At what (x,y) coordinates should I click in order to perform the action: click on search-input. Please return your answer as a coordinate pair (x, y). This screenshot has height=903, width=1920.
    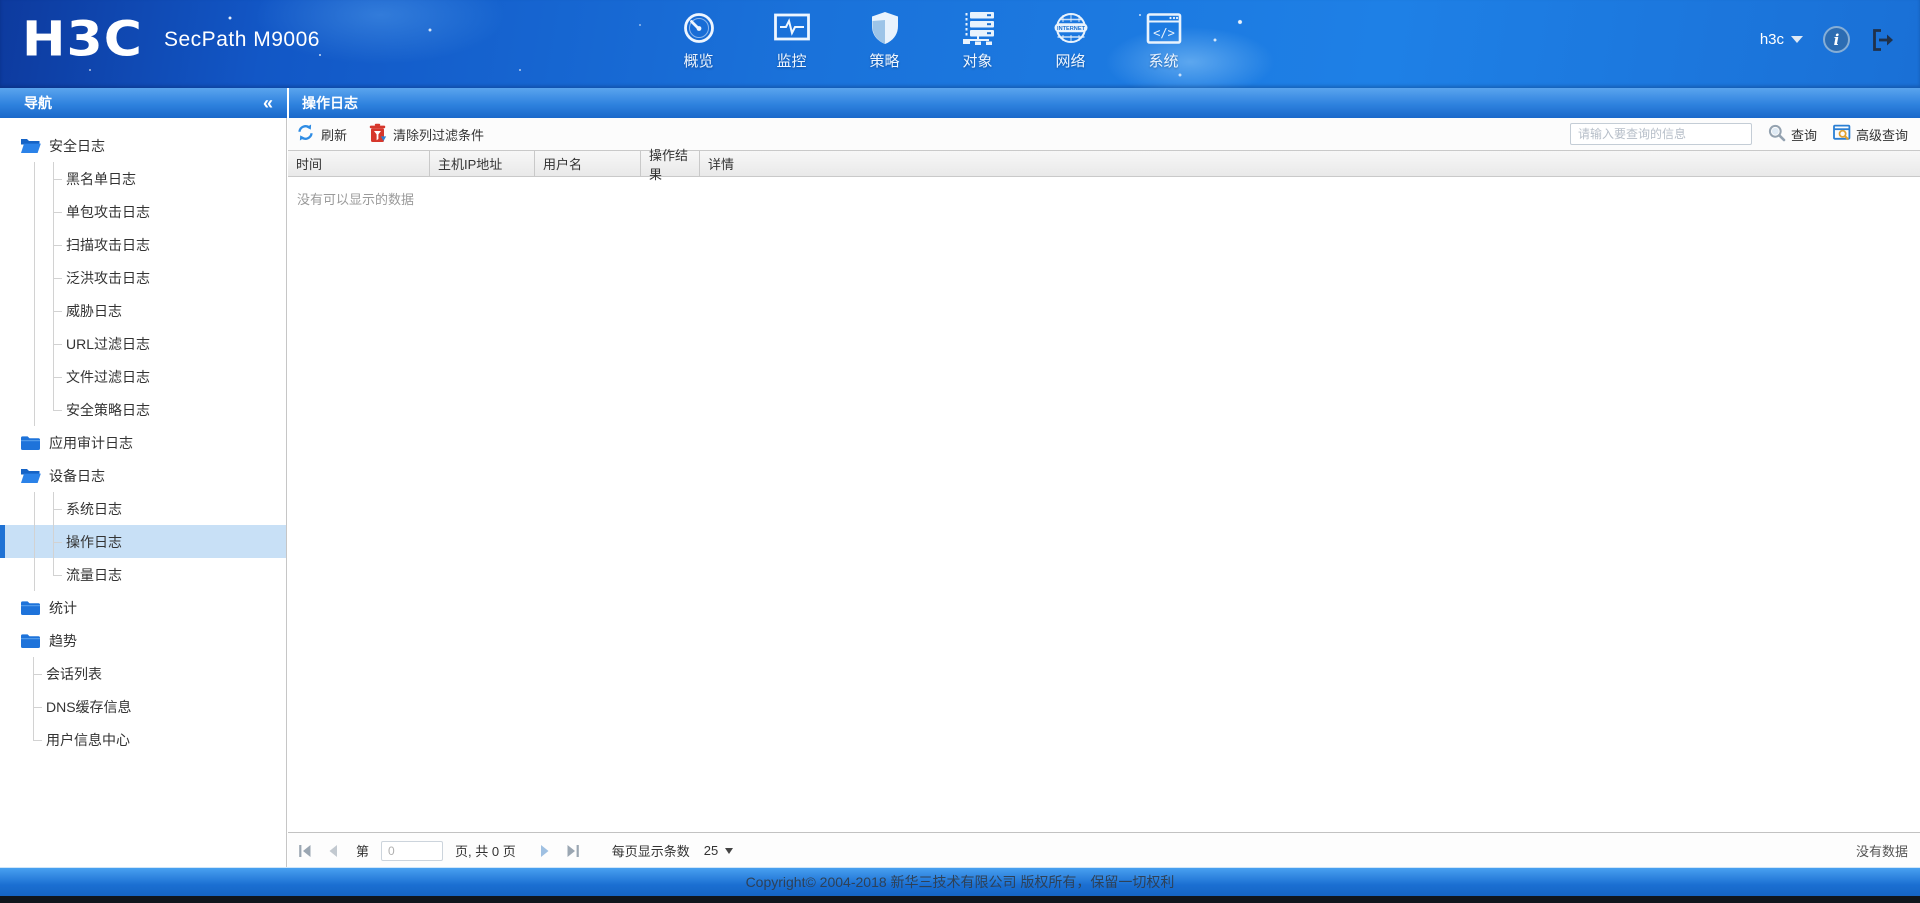
    Looking at the image, I should click on (1660, 134).